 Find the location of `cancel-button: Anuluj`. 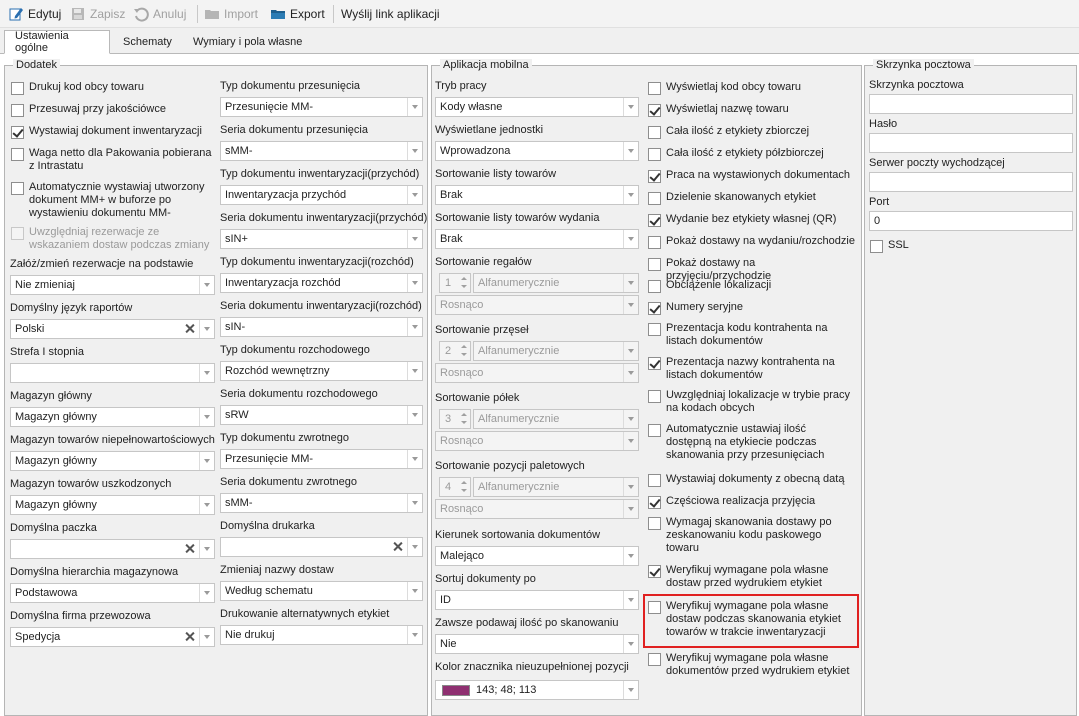

cancel-button: Anuluj is located at coordinates (159, 14).